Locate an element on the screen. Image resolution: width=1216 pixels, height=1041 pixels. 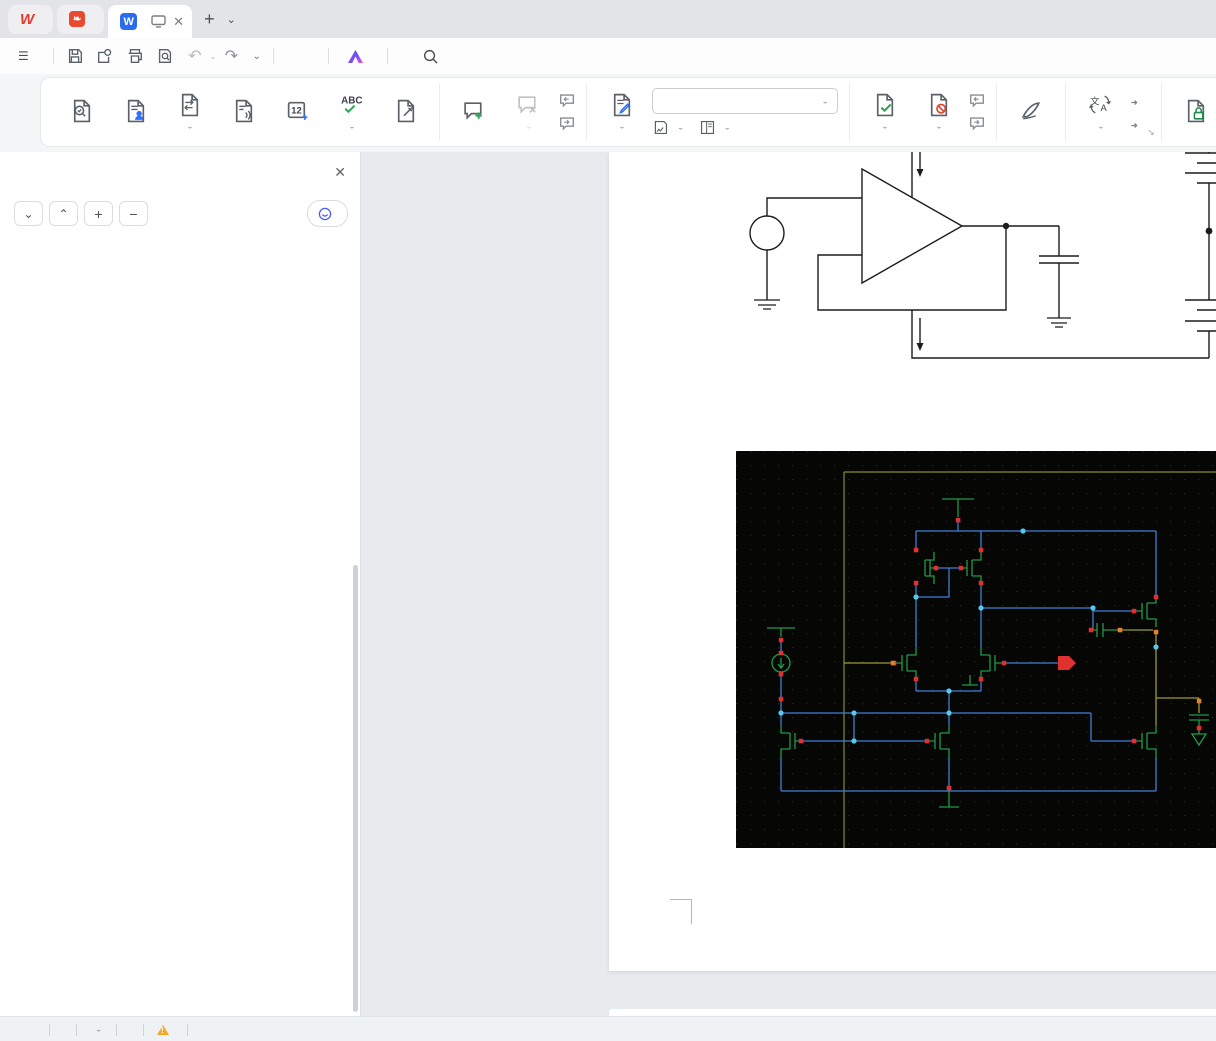
redo-icon: ↷ is located at coordinates (231, 56).